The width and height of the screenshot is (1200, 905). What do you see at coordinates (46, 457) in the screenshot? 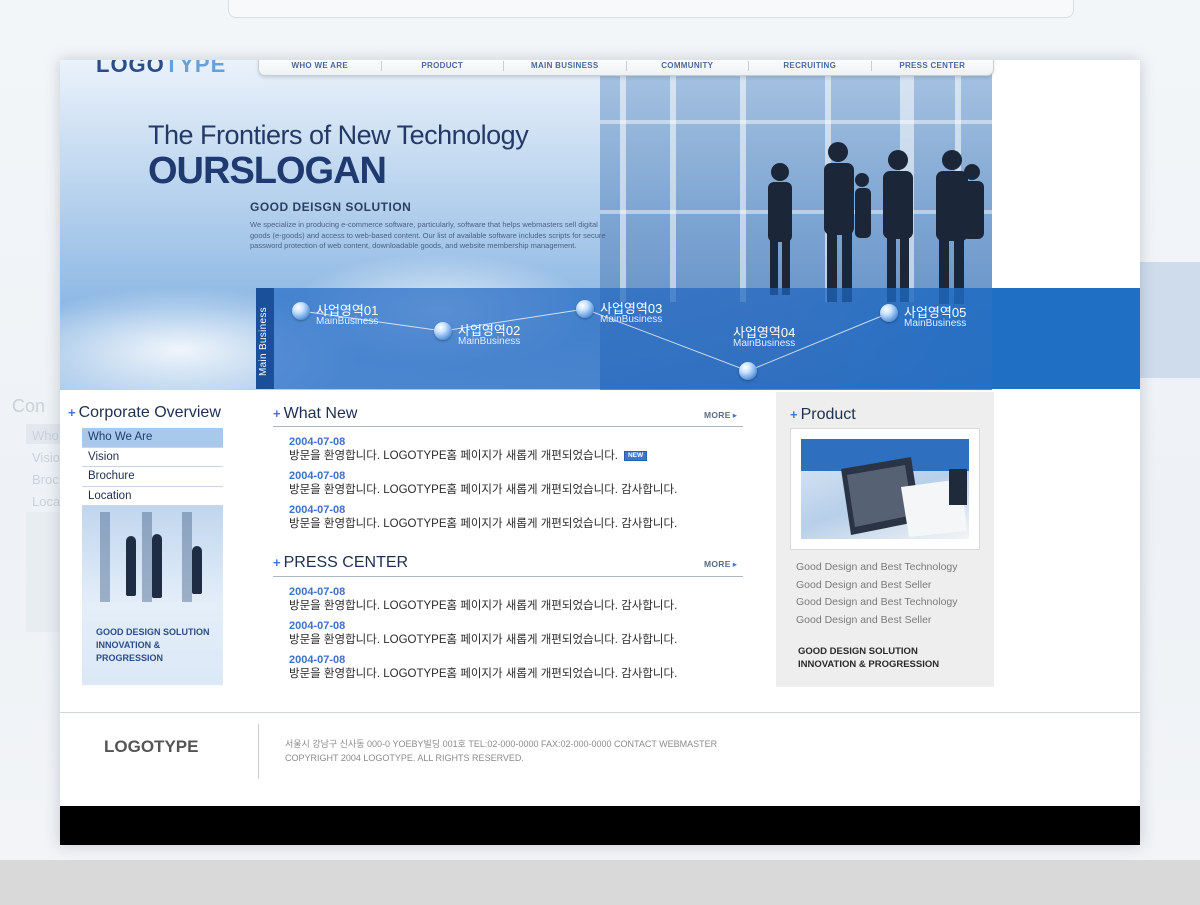
I see `ghost-item: Visio` at bounding box center [46, 457].